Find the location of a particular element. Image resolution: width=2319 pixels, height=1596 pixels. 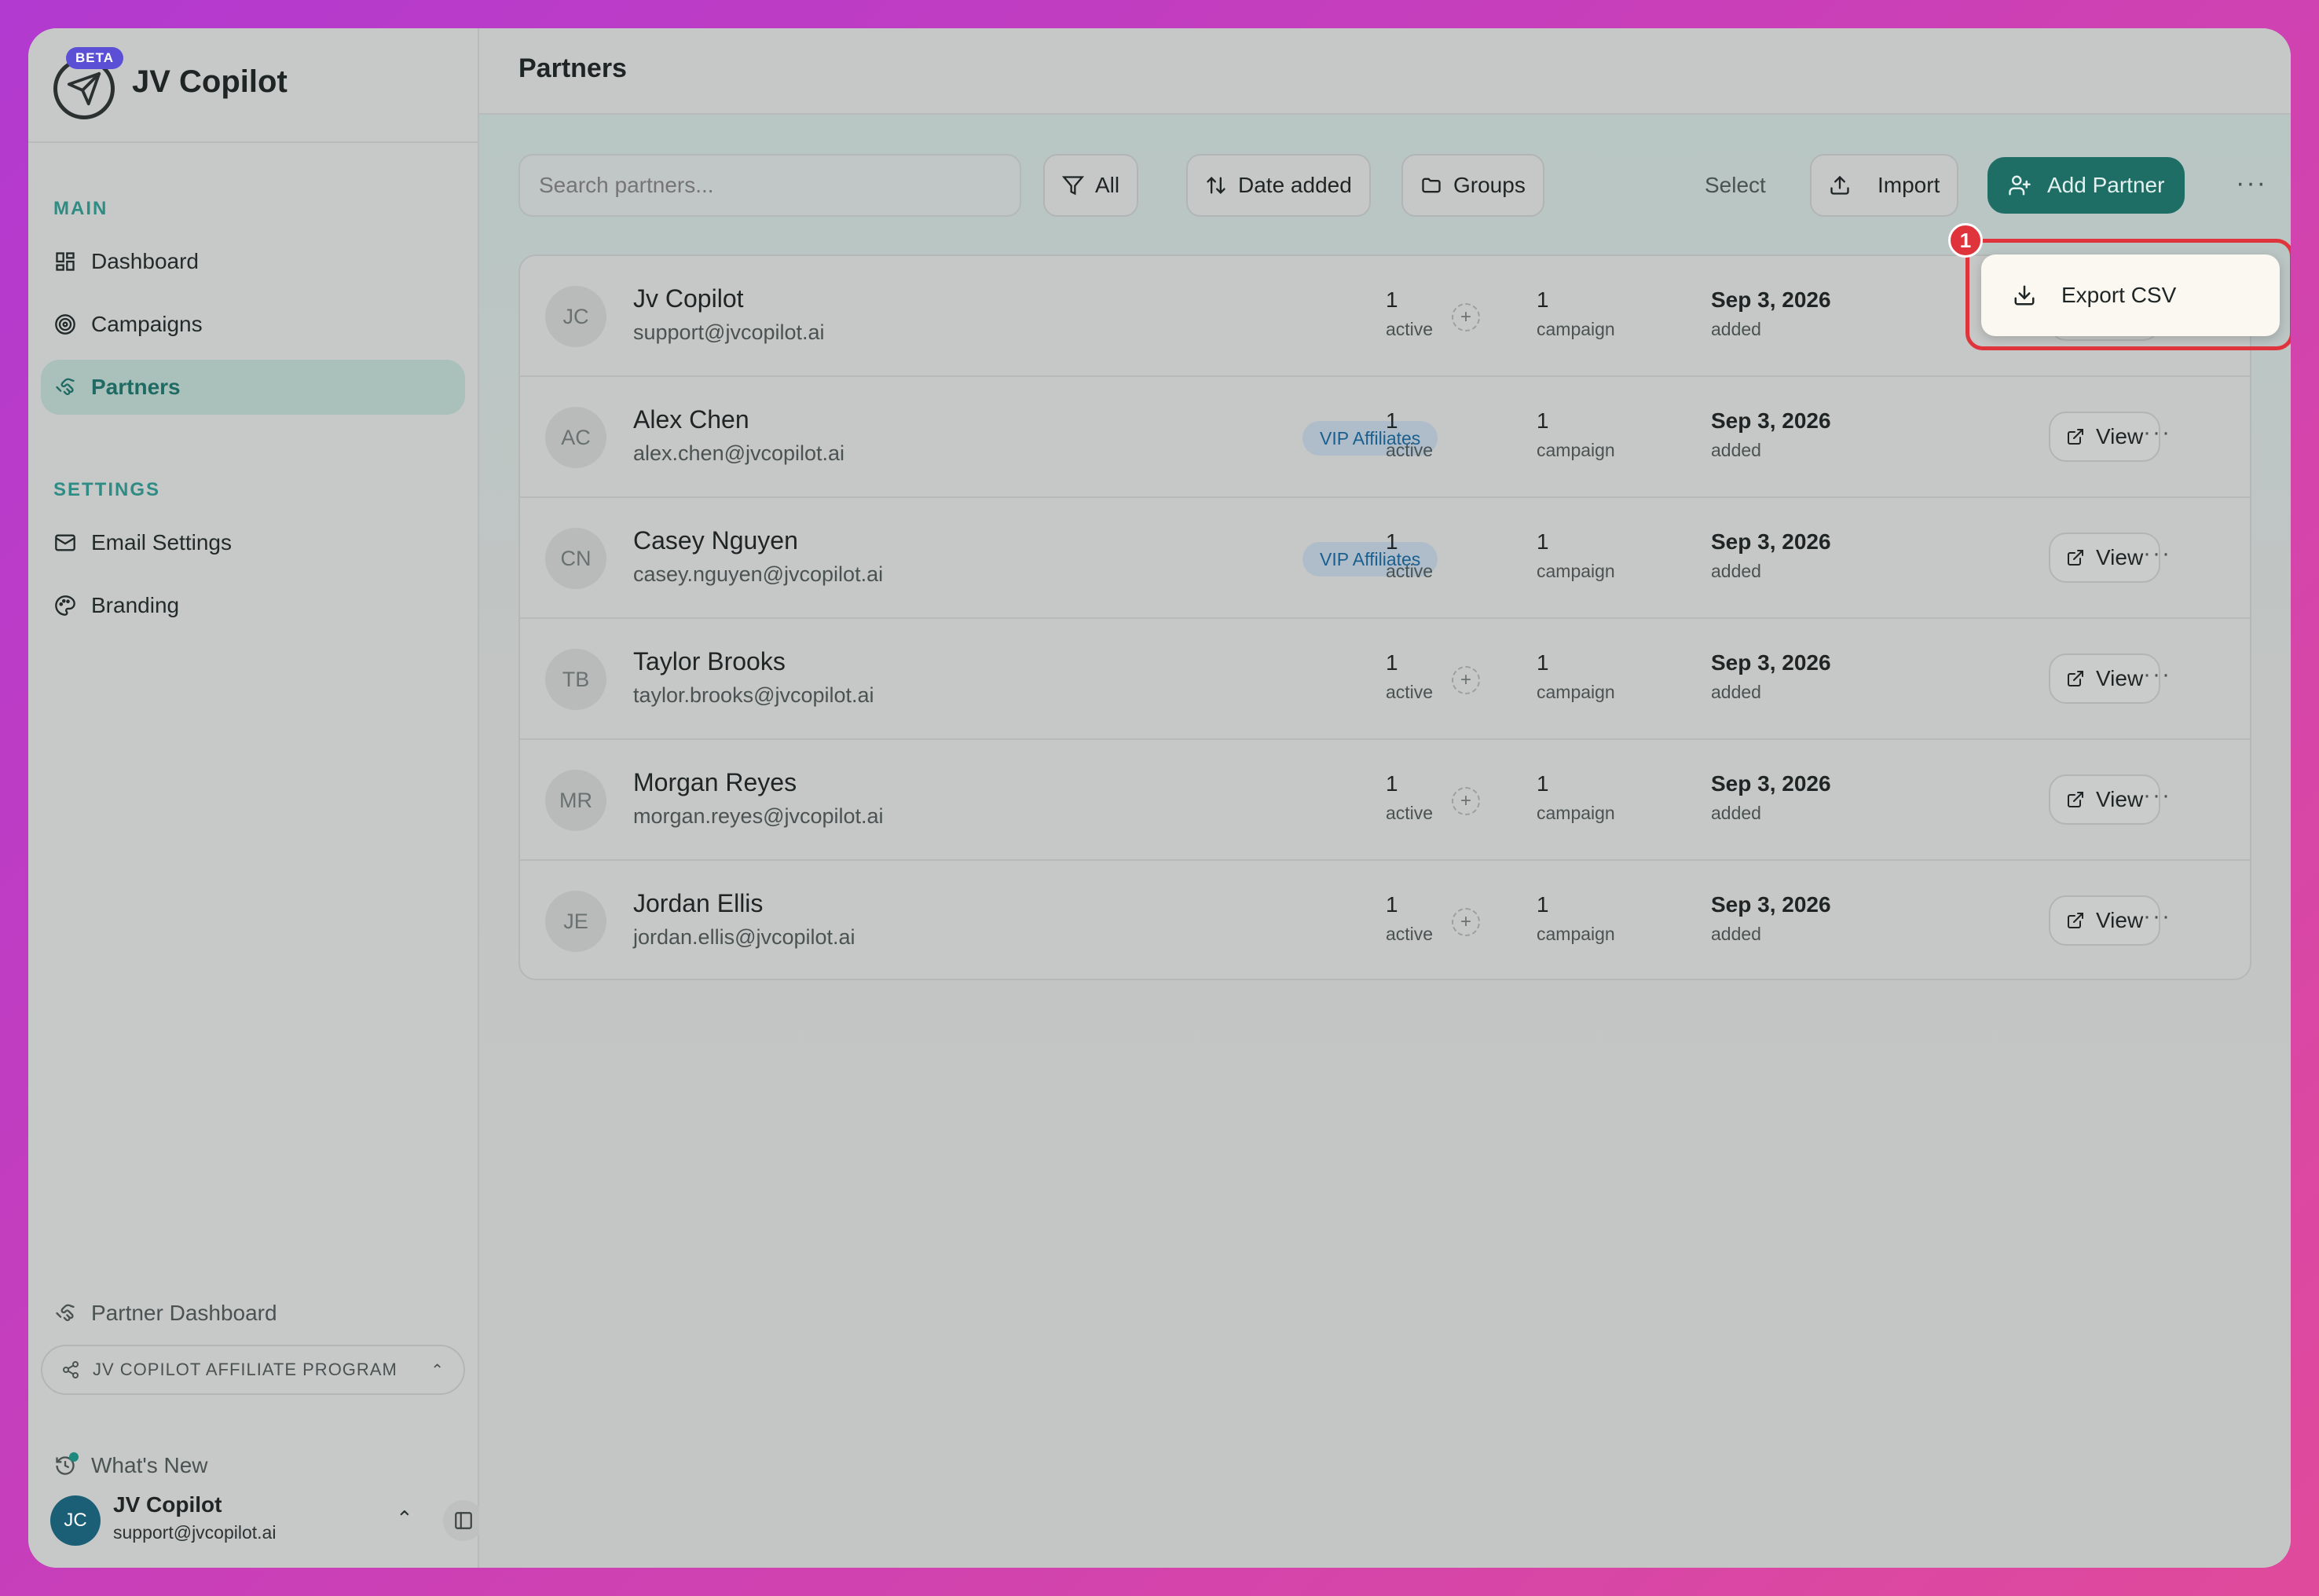

user-plus-icon is located at coordinates (2020, 185).